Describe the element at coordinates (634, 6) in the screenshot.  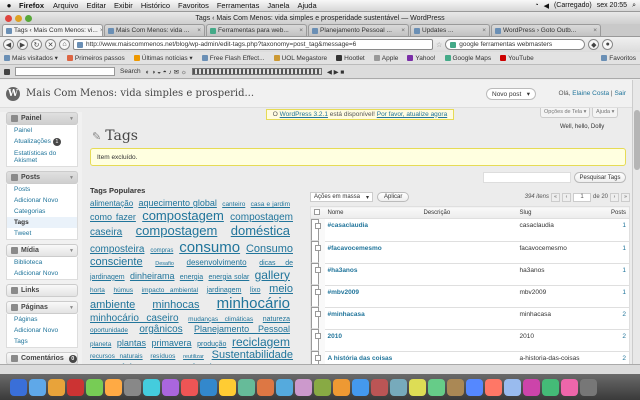
I see `spotlight-icon: ⌕` at that location.